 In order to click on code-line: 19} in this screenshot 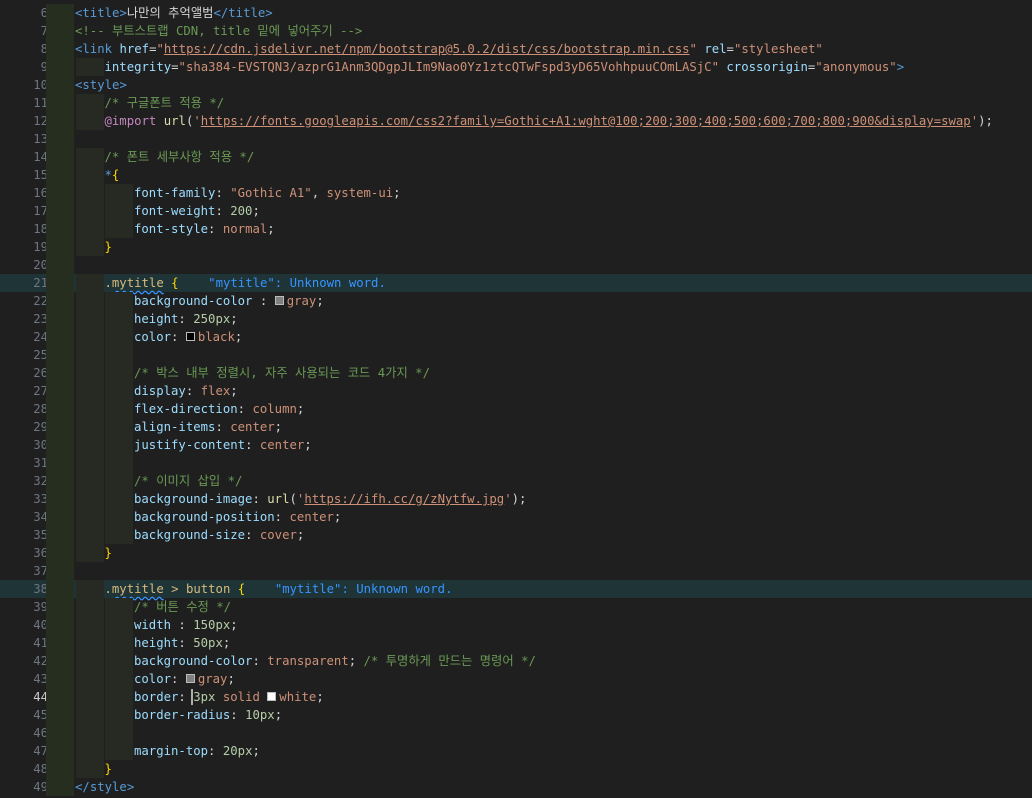, I will do `click(516, 247)`.